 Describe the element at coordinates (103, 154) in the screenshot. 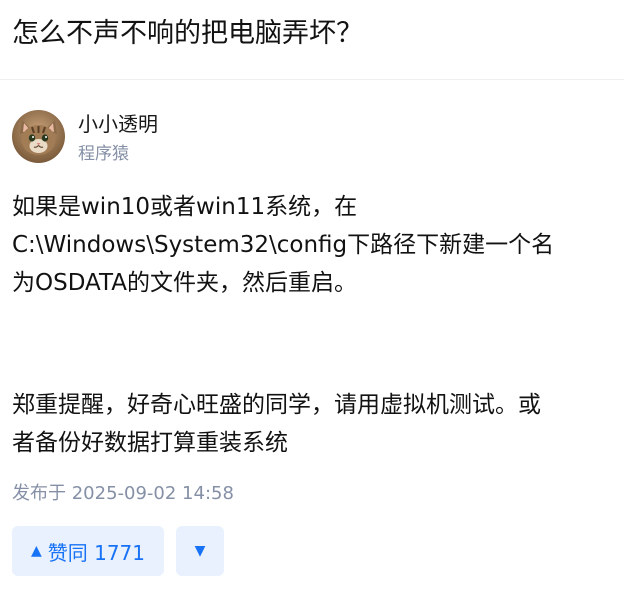

I see `author-headline: 程序猿` at that location.